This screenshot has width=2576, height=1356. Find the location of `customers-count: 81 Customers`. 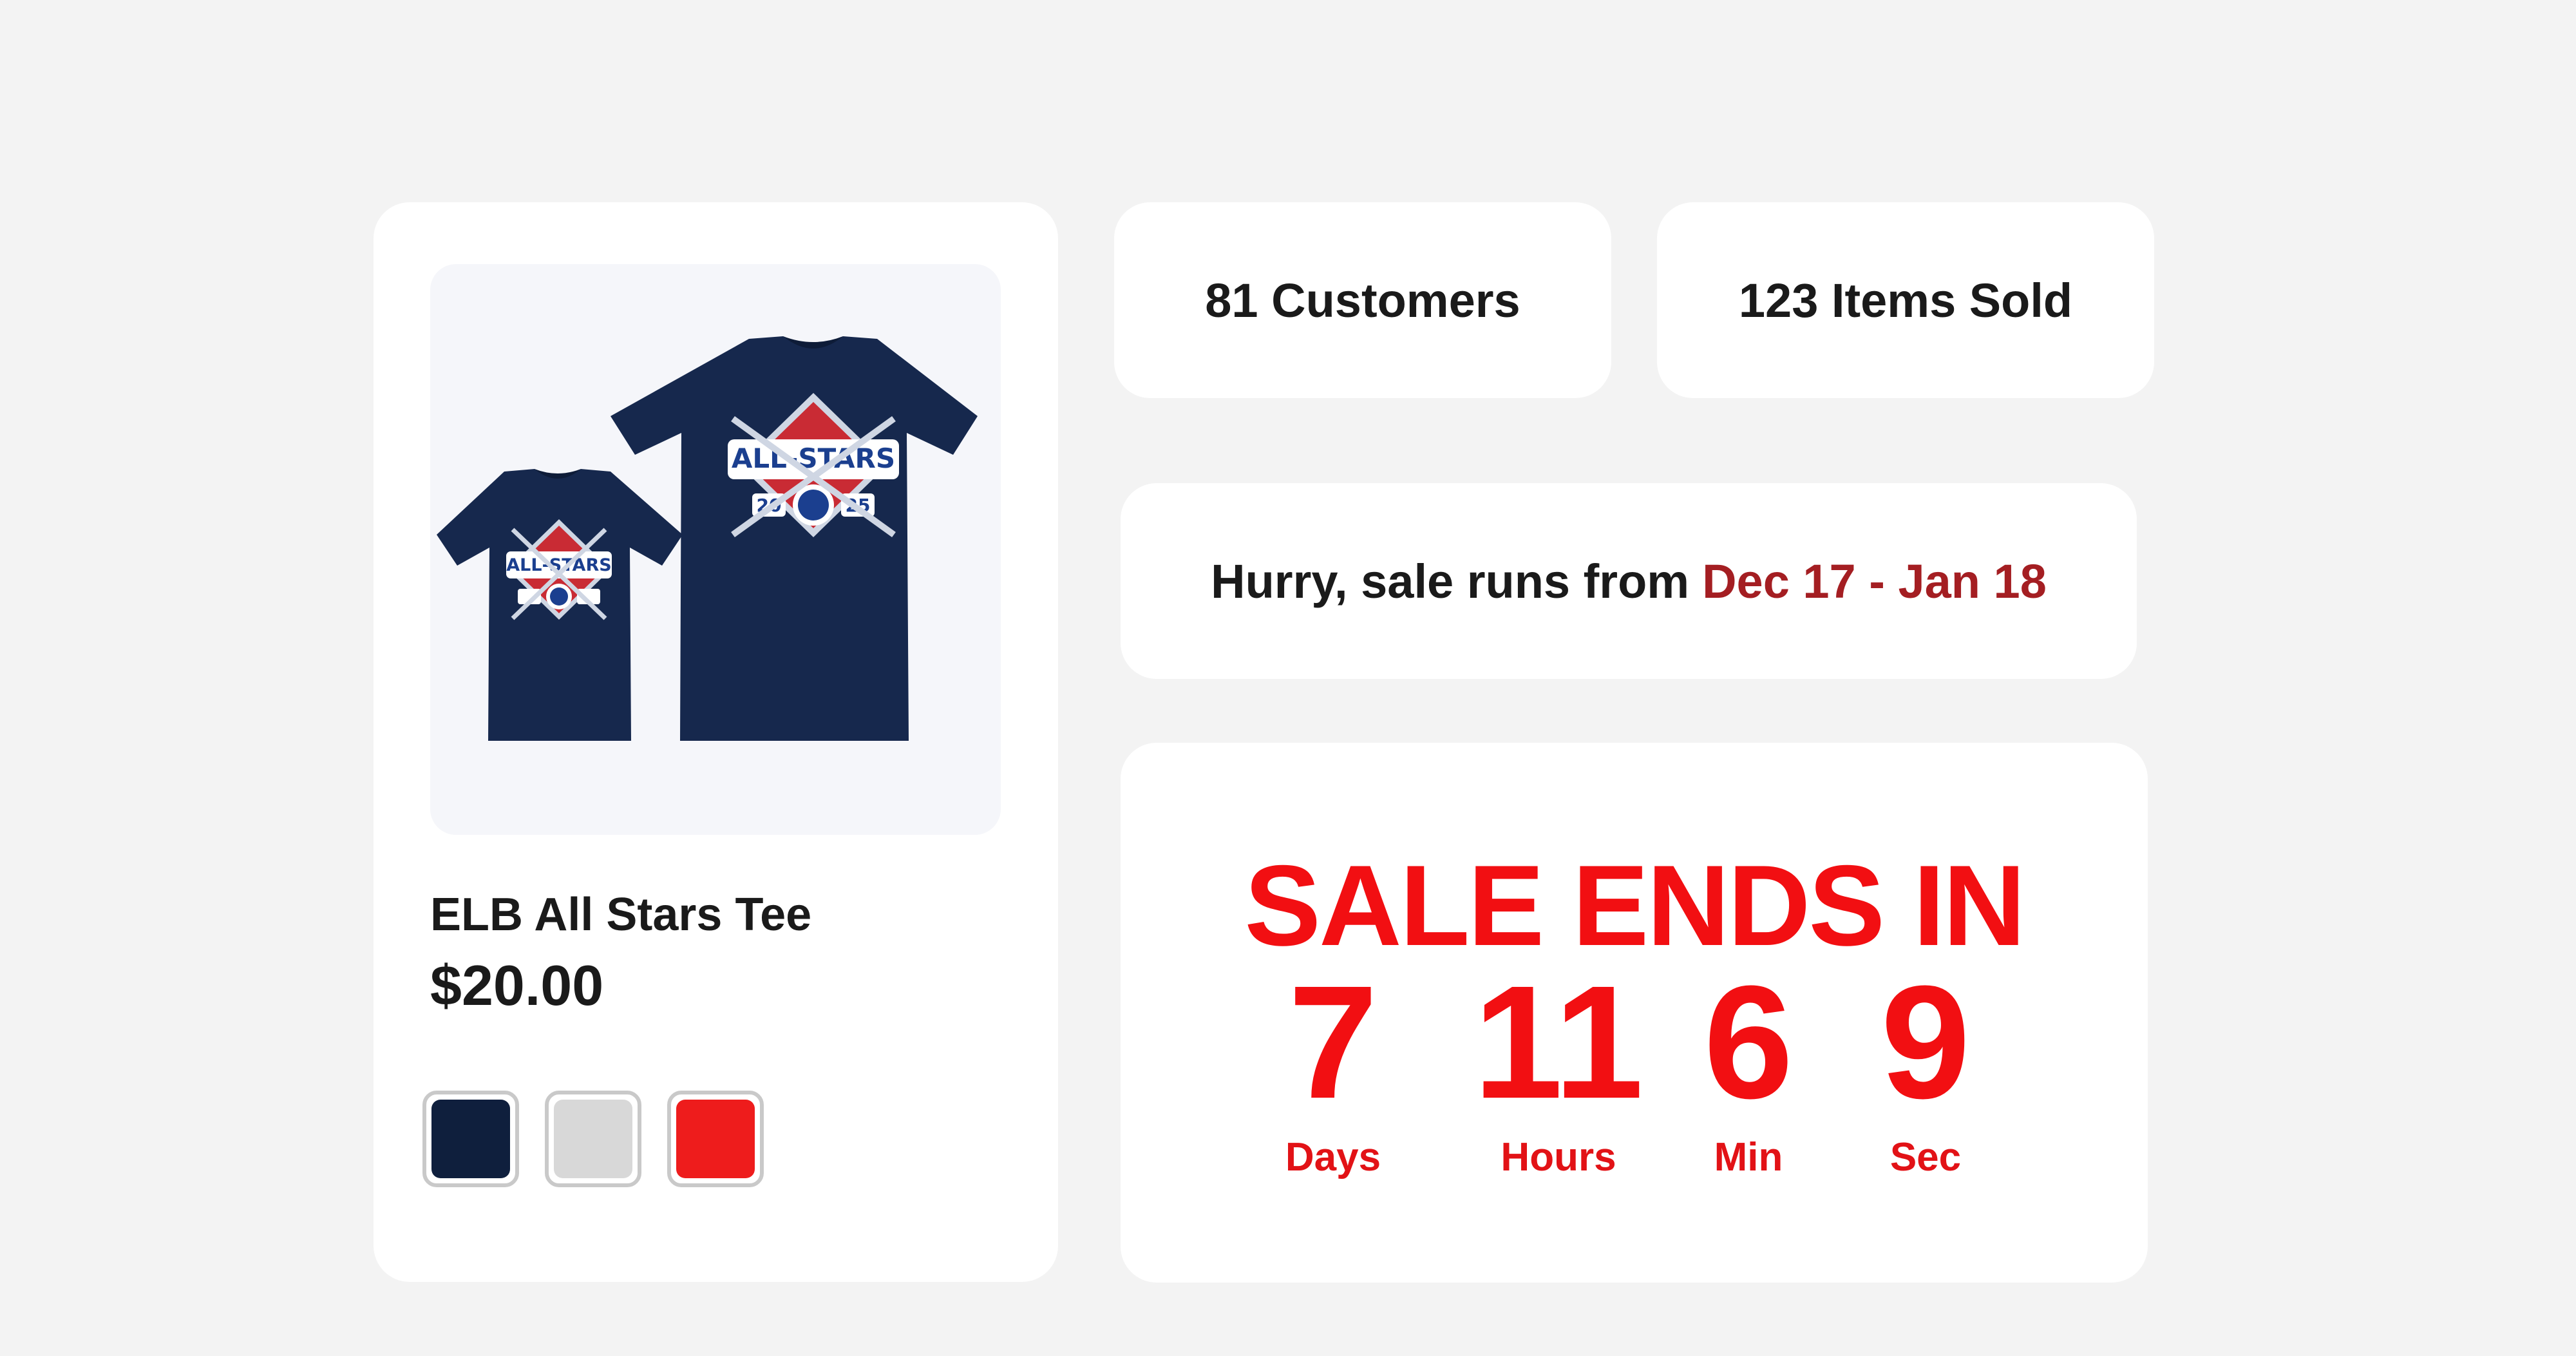

customers-count: 81 Customers is located at coordinates (1362, 300).